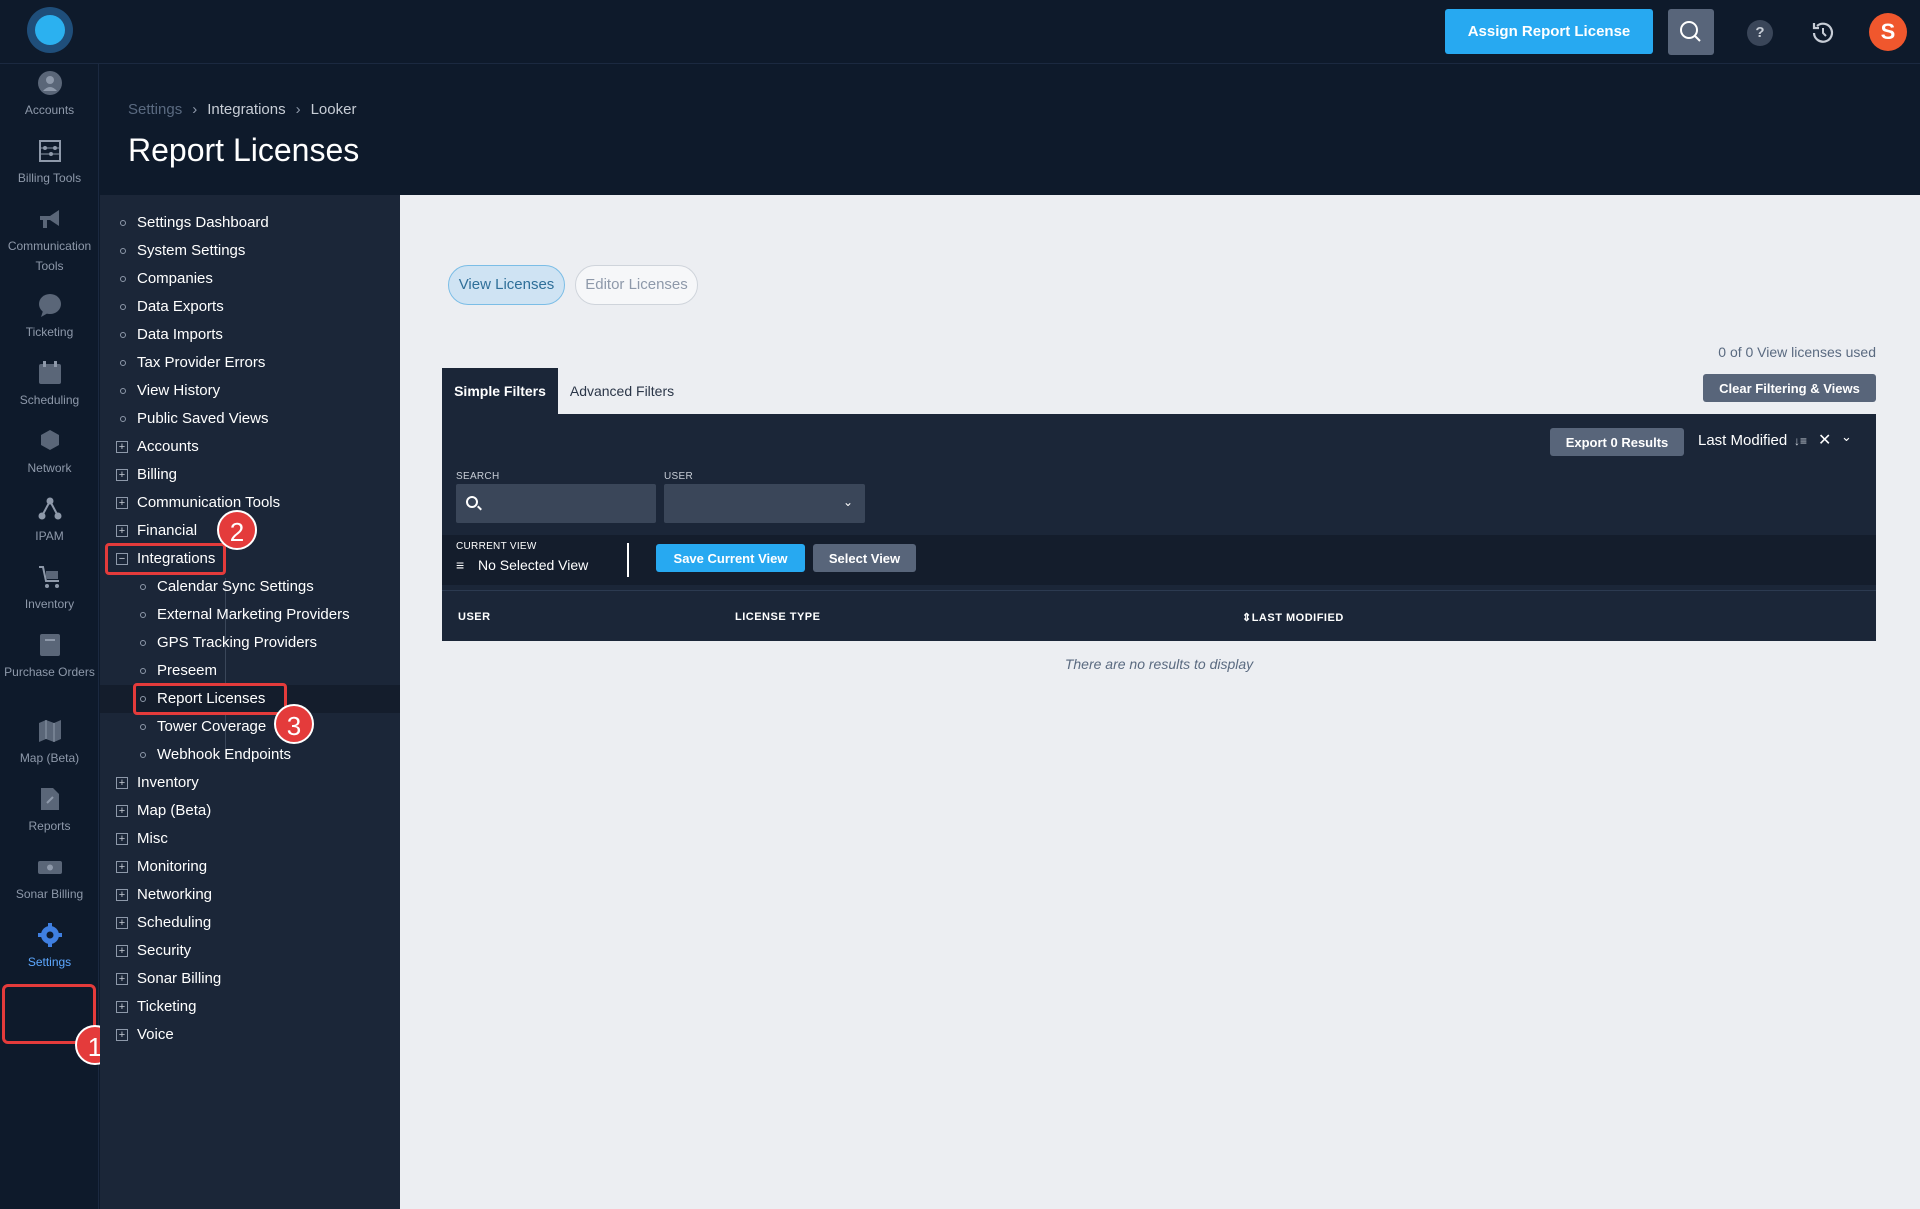 This screenshot has height=1209, width=1920. I want to click on rail-item-map-beta: Map (Beta), so click(49, 743).